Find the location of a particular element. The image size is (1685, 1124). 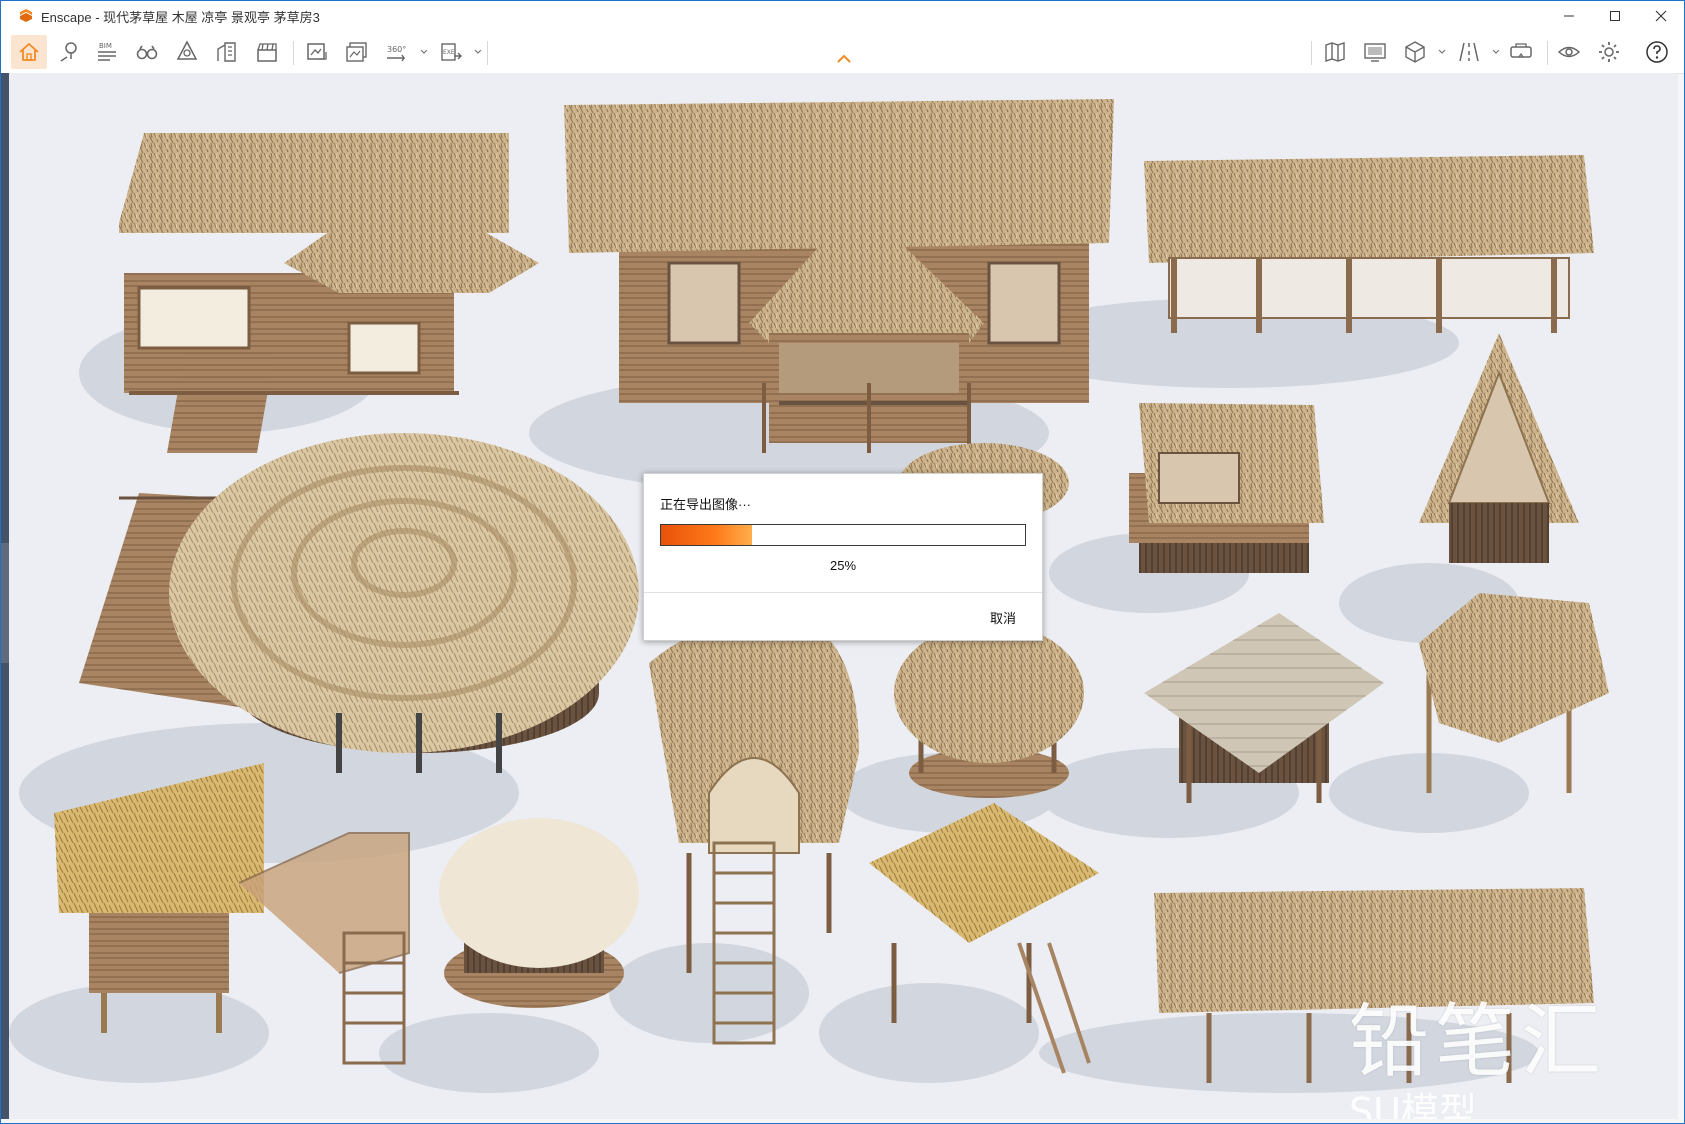

progress-bar is located at coordinates (843, 535).